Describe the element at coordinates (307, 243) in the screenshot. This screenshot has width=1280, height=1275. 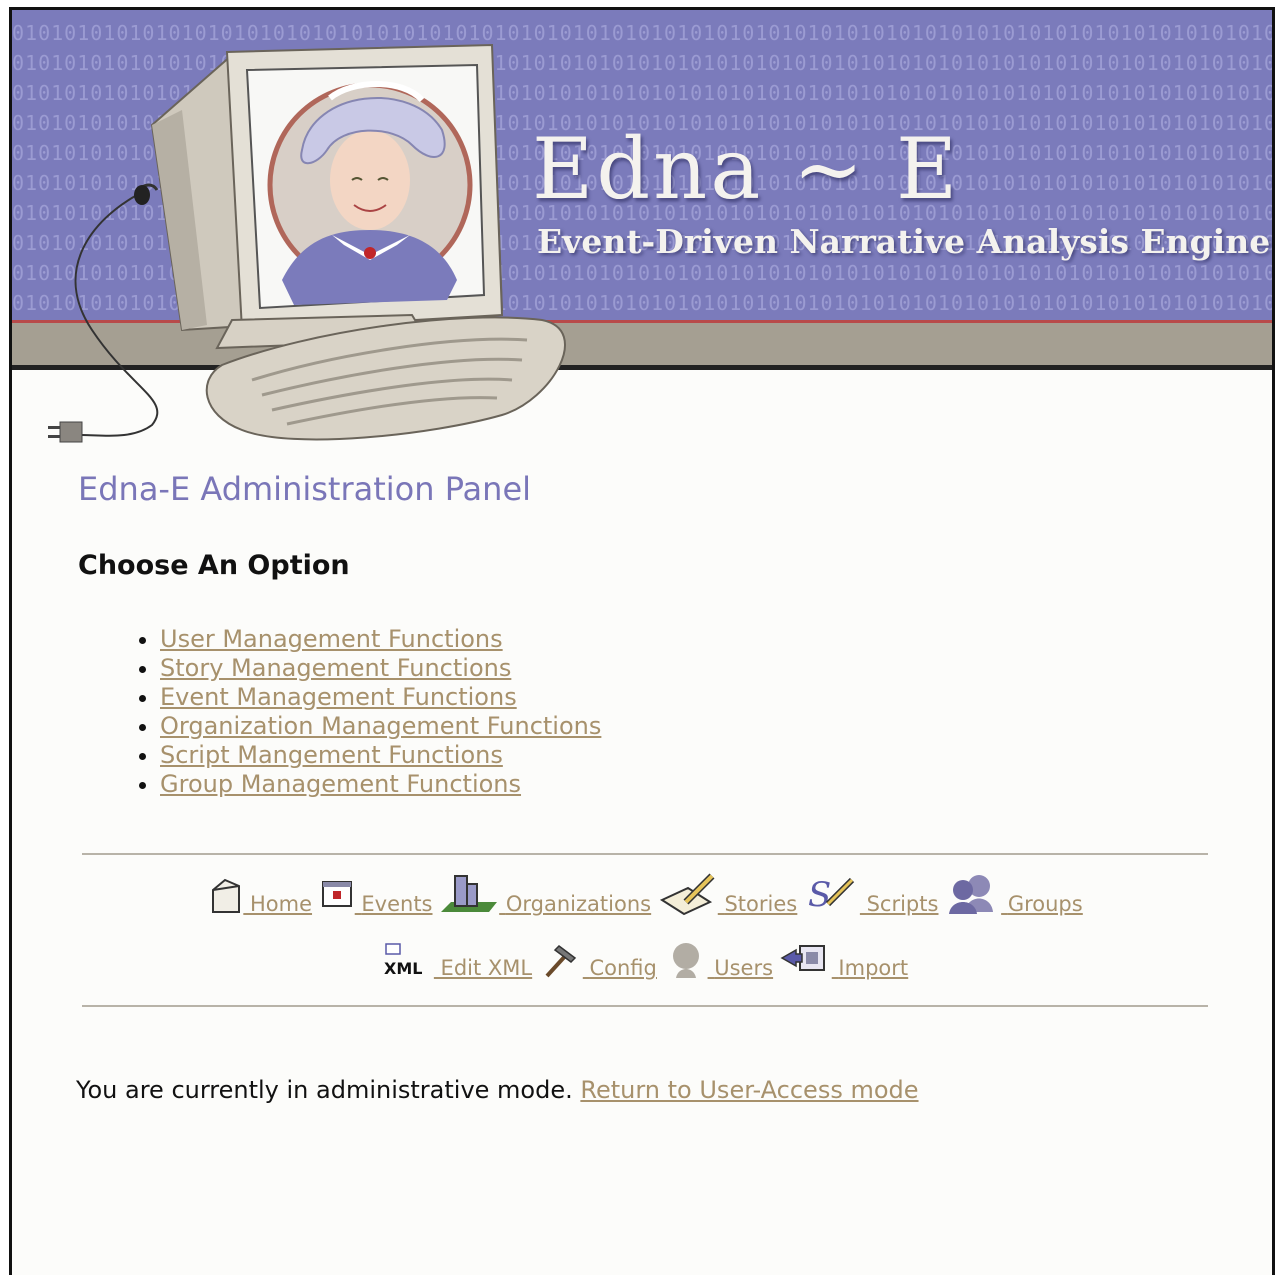
I see `edna-computer-illustration` at that location.